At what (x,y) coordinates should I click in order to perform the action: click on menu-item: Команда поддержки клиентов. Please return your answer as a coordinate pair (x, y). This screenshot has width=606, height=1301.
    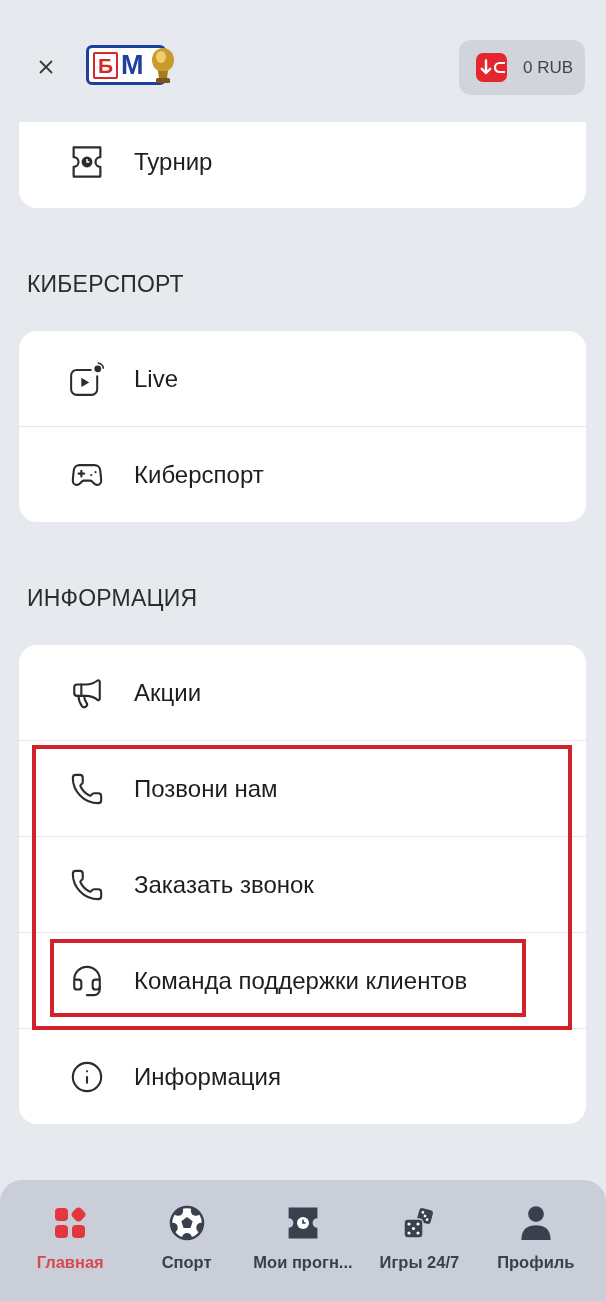
    Looking at the image, I should click on (302, 980).